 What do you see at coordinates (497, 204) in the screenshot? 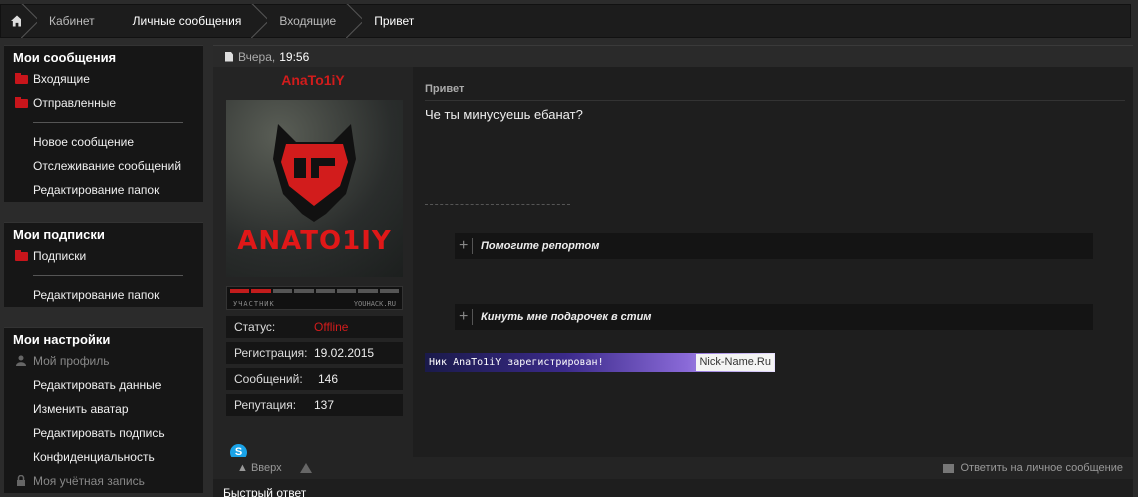
I see `signature-divider` at bounding box center [497, 204].